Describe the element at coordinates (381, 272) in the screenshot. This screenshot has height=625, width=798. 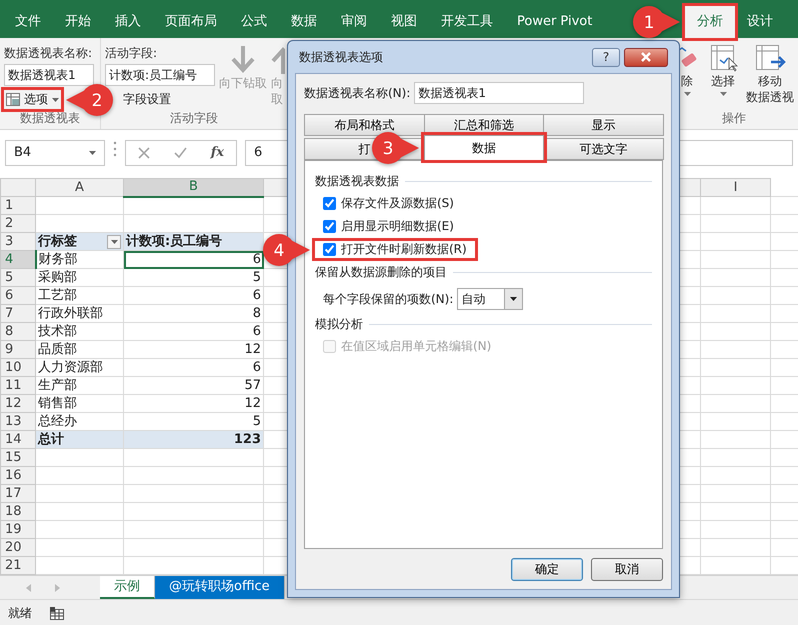
I see `section-heading: 保留从数据源删除的项目` at that location.